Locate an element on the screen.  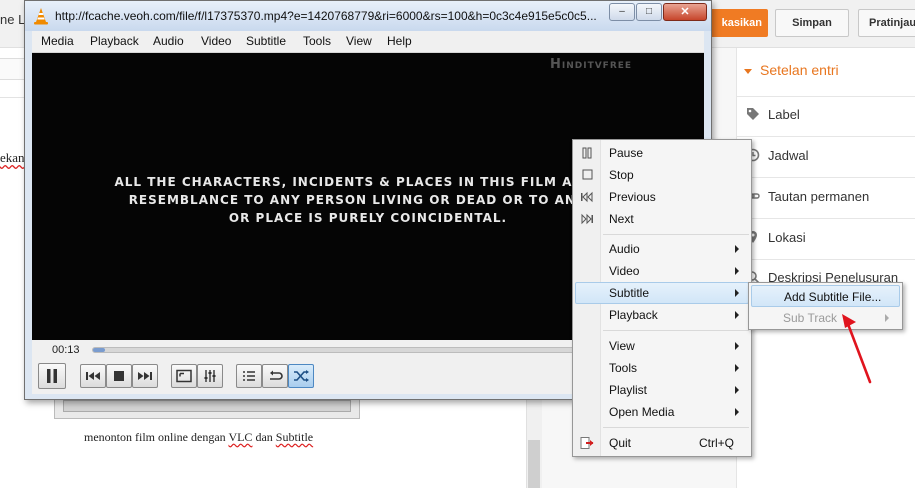
collapse-triangle-icon is located at coordinates (748, 71).